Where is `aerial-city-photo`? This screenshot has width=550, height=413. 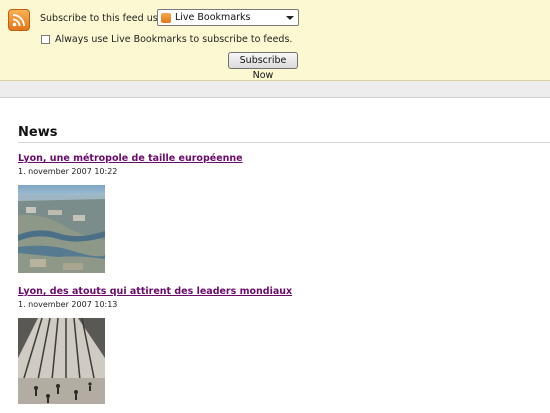
aerial-city-photo is located at coordinates (61, 229).